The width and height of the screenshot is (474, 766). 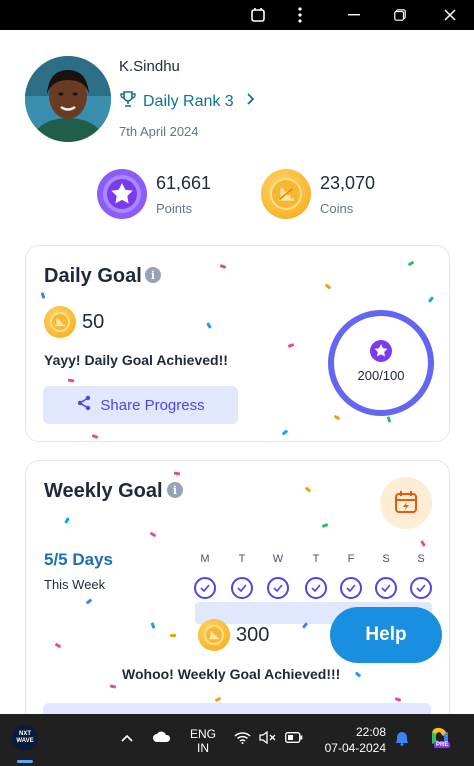 What do you see at coordinates (442, 745) in the screenshot?
I see `preview-badge: PRE` at bounding box center [442, 745].